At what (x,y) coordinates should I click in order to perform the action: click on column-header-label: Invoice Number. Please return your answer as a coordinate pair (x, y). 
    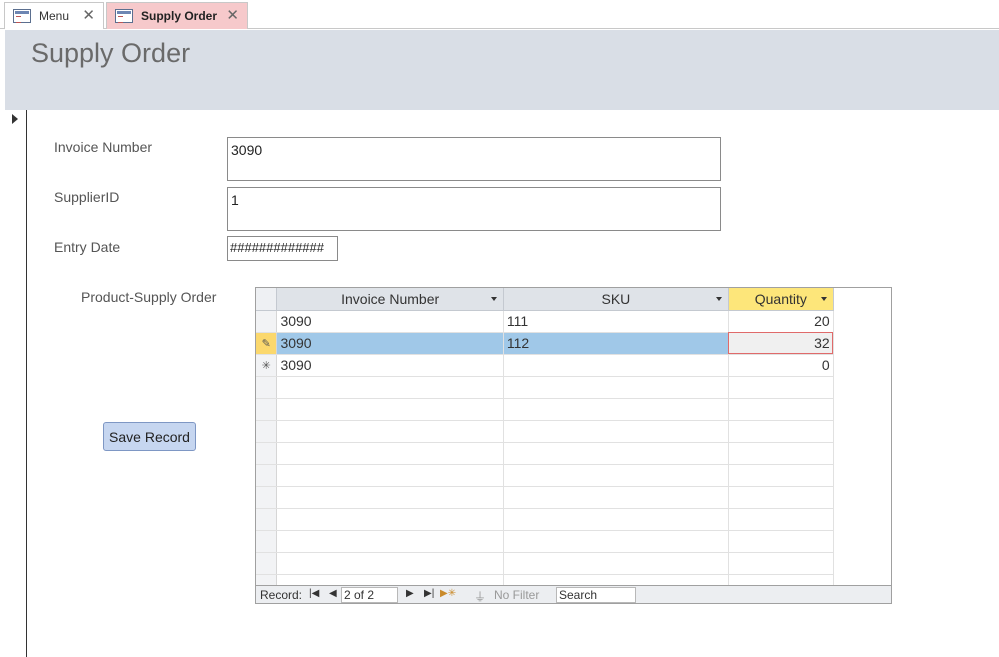
    Looking at the image, I should click on (390, 298).